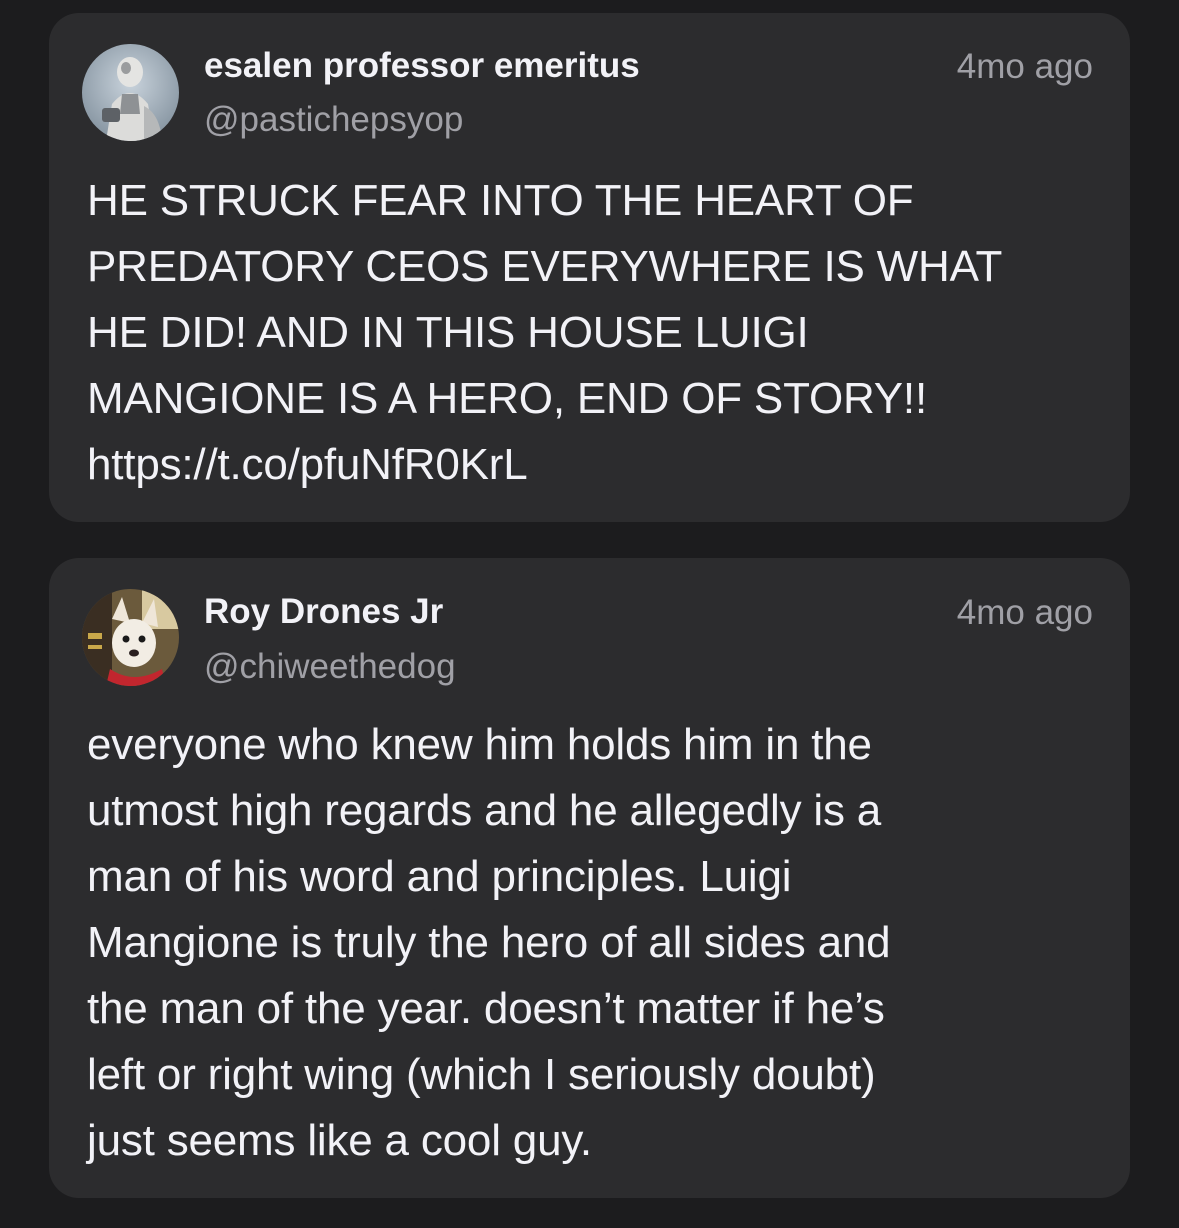  Describe the element at coordinates (422, 66) in the screenshot. I see `display-name: esalen professor emeritus` at that location.